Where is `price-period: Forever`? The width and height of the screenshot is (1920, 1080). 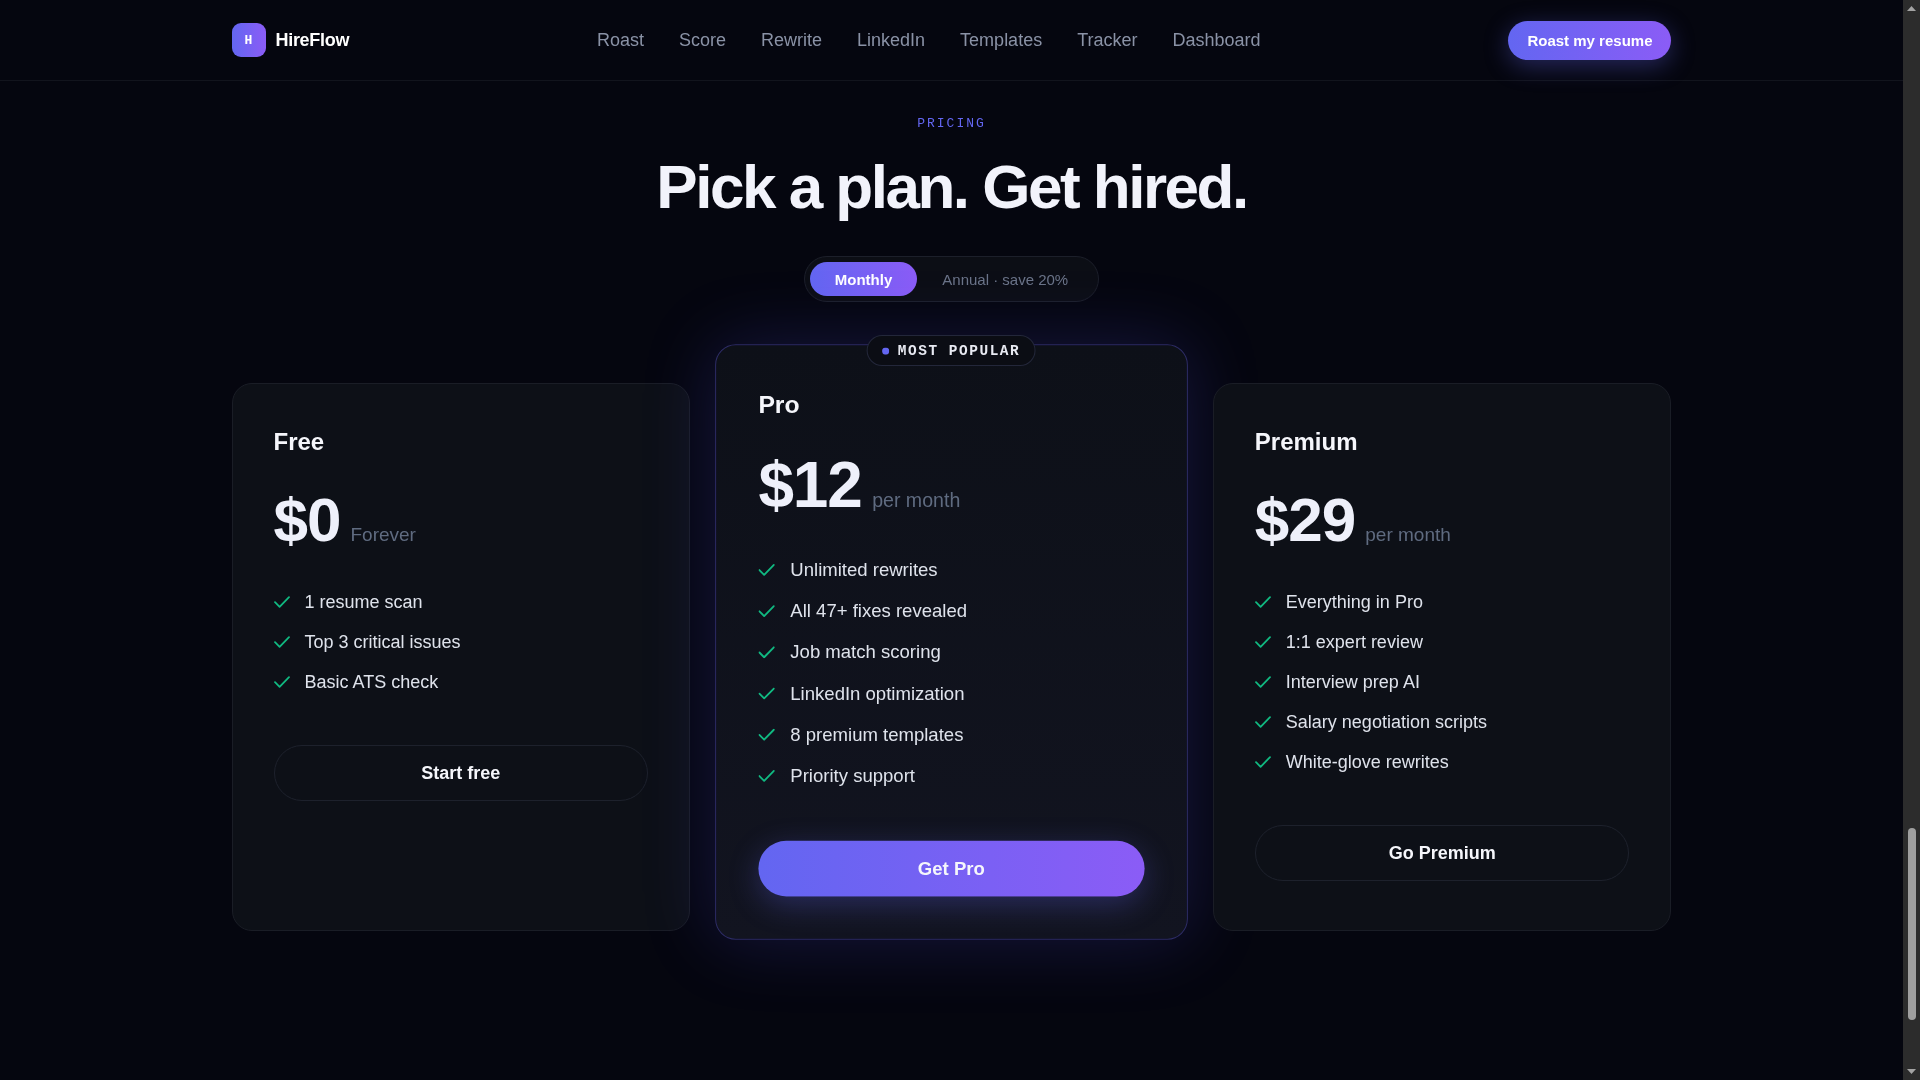
price-period: Forever is located at coordinates (383, 535).